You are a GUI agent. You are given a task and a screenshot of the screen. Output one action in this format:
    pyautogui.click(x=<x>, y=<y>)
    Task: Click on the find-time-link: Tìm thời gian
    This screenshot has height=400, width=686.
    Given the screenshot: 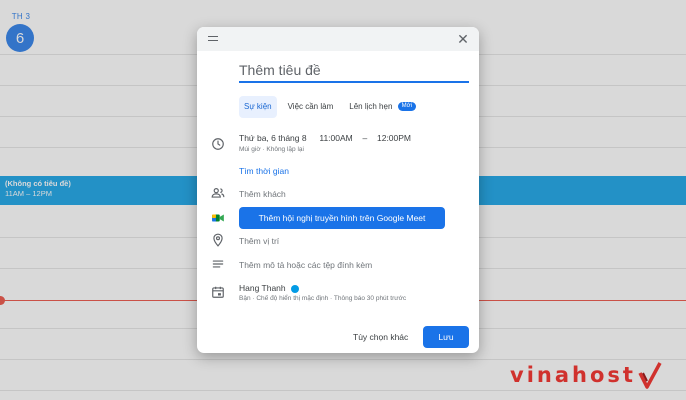 What is the action you would take?
    pyautogui.click(x=264, y=171)
    